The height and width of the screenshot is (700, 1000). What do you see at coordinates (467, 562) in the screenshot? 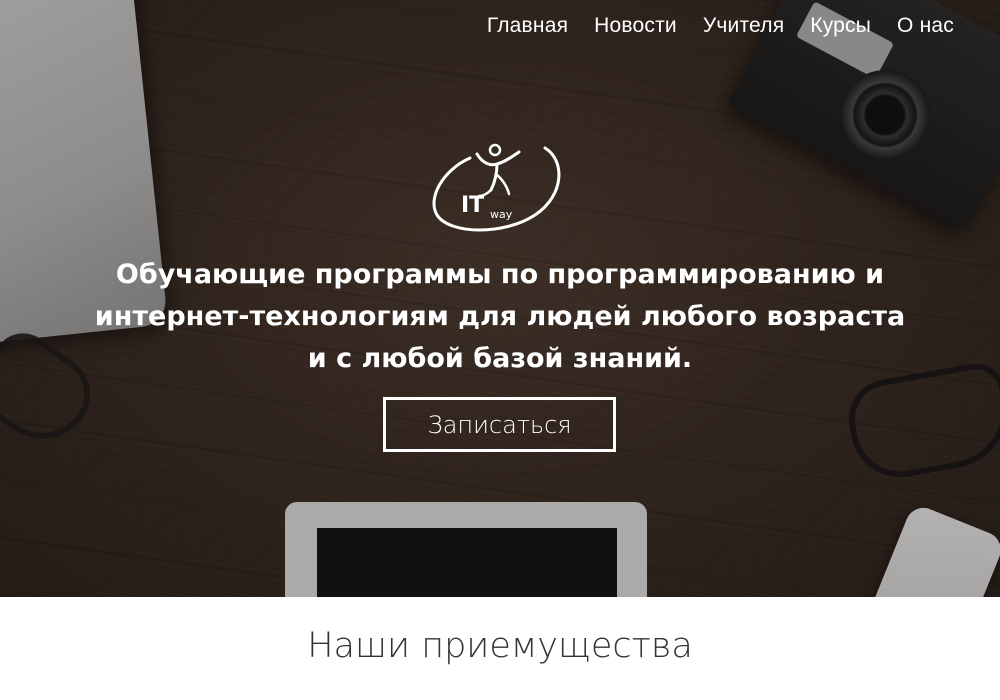
I see `tablet-screen-decoration` at bounding box center [467, 562].